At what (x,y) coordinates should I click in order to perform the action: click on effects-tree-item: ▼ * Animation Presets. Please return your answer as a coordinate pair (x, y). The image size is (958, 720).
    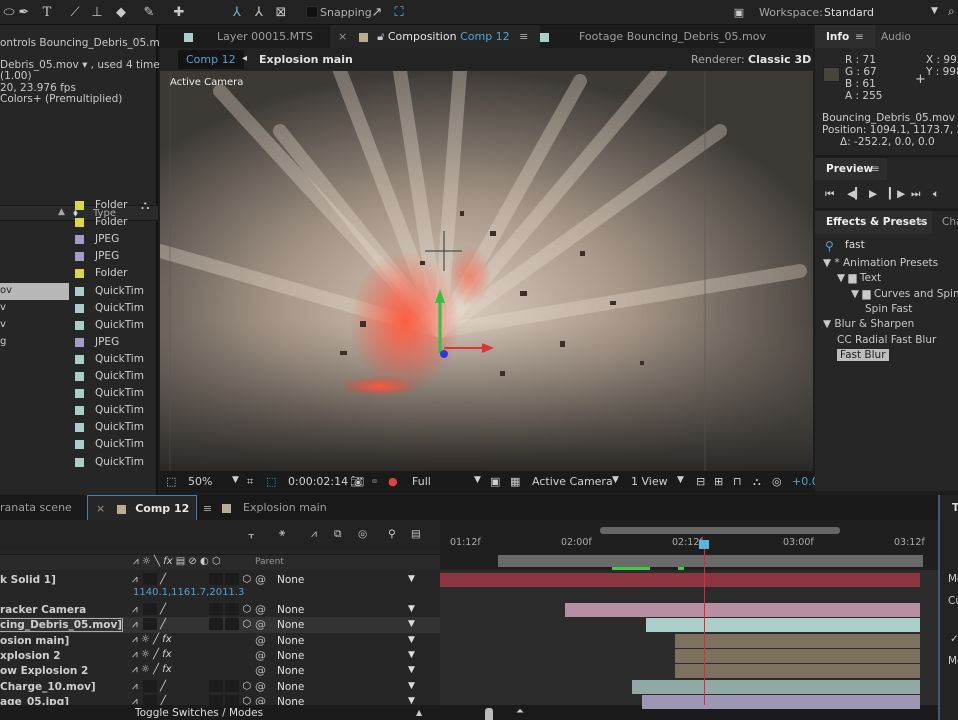
    Looking at the image, I should click on (880, 263).